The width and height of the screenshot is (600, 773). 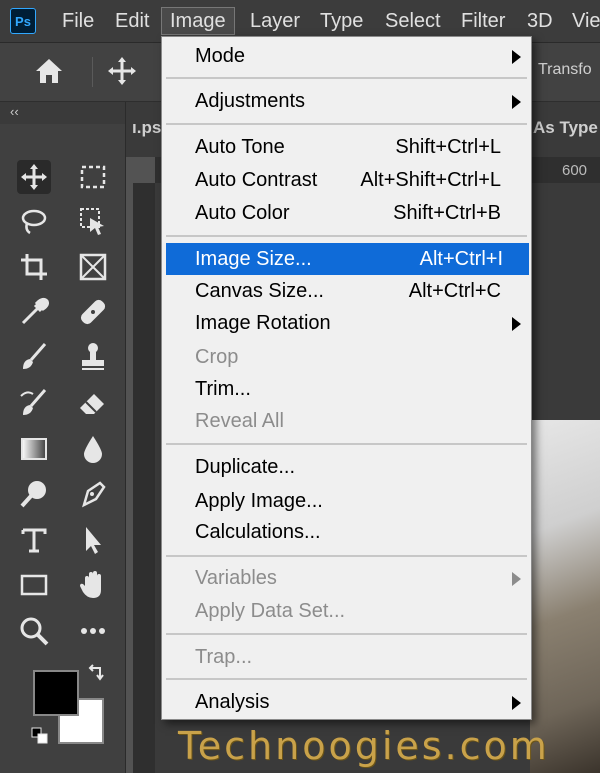 What do you see at coordinates (93, 540) in the screenshot?
I see `path-select-icon` at bounding box center [93, 540].